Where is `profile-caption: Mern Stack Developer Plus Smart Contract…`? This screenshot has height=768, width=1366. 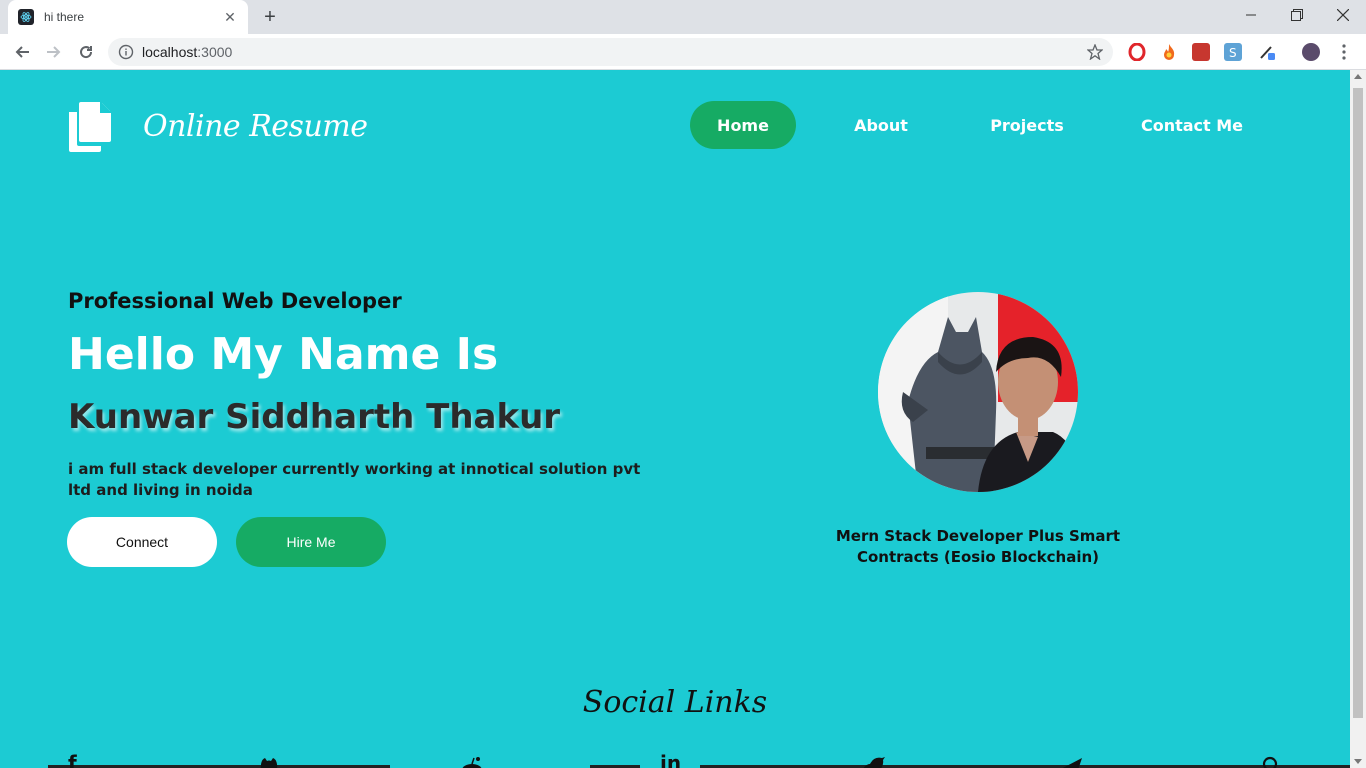 profile-caption: Mern Stack Developer Plus Smart Contract… is located at coordinates (978, 546).